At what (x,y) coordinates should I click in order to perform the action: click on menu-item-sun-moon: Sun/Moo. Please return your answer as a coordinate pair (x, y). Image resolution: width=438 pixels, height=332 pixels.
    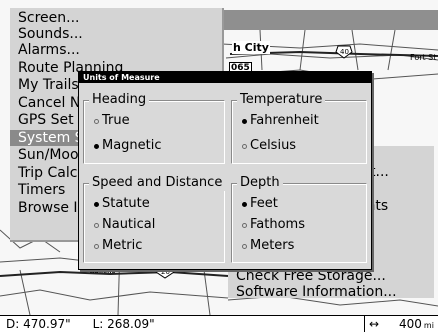
    Looking at the image, I should click on (48, 155).